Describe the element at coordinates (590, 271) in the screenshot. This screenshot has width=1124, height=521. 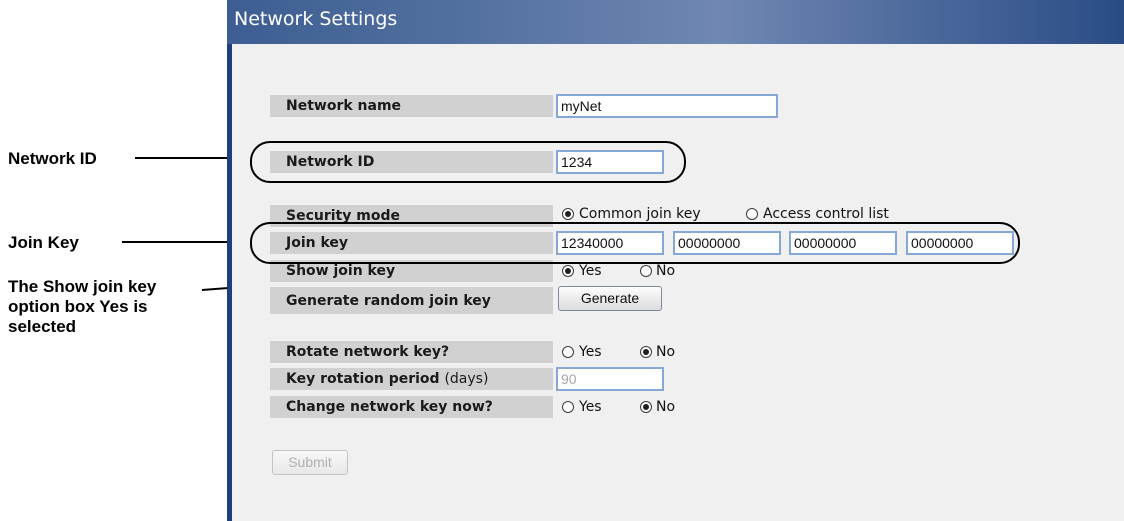
I see `show-join-key-yes-text: Yes` at that location.